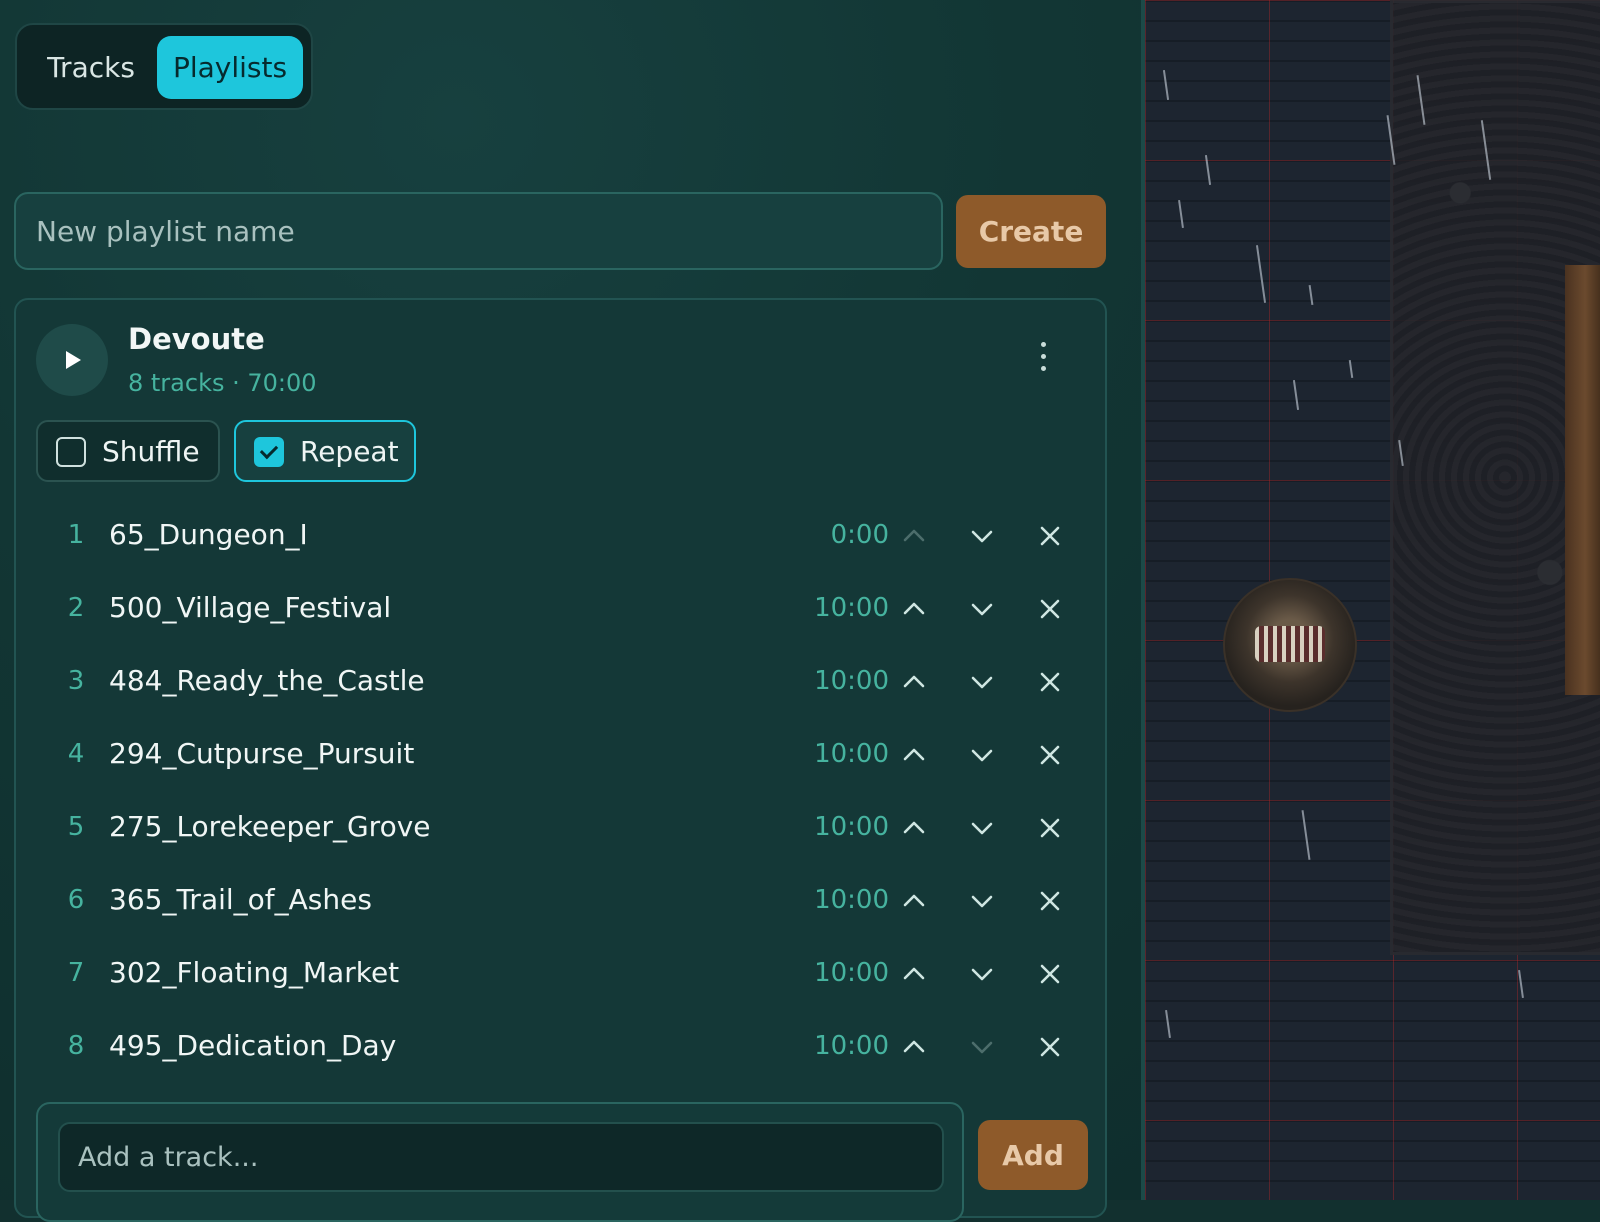 This screenshot has width=1600, height=1222. What do you see at coordinates (349, 451) in the screenshot?
I see `repeat-label: Repeat` at bounding box center [349, 451].